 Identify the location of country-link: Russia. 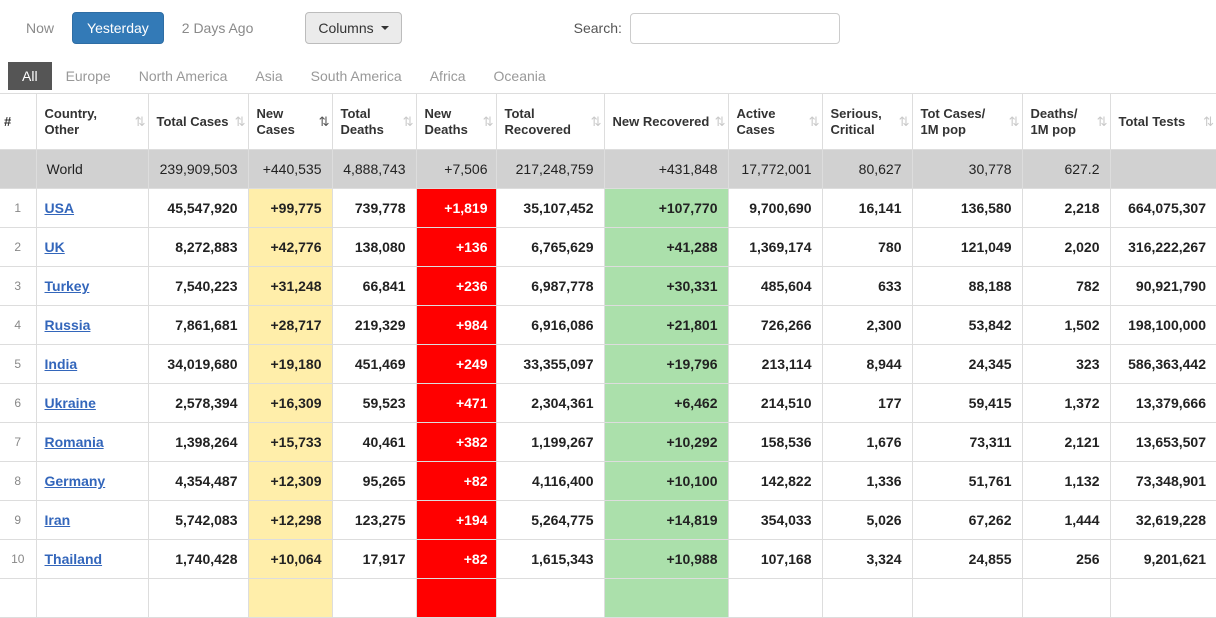
(68, 325).